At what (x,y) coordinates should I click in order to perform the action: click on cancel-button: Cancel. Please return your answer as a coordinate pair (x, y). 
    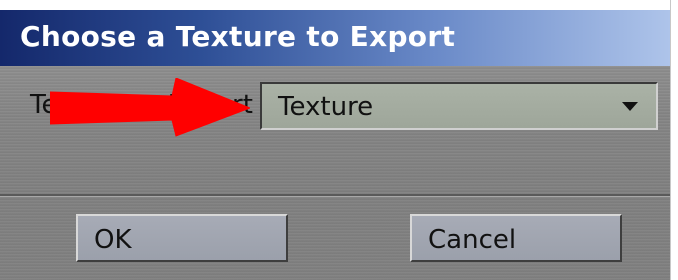
    Looking at the image, I should click on (516, 238).